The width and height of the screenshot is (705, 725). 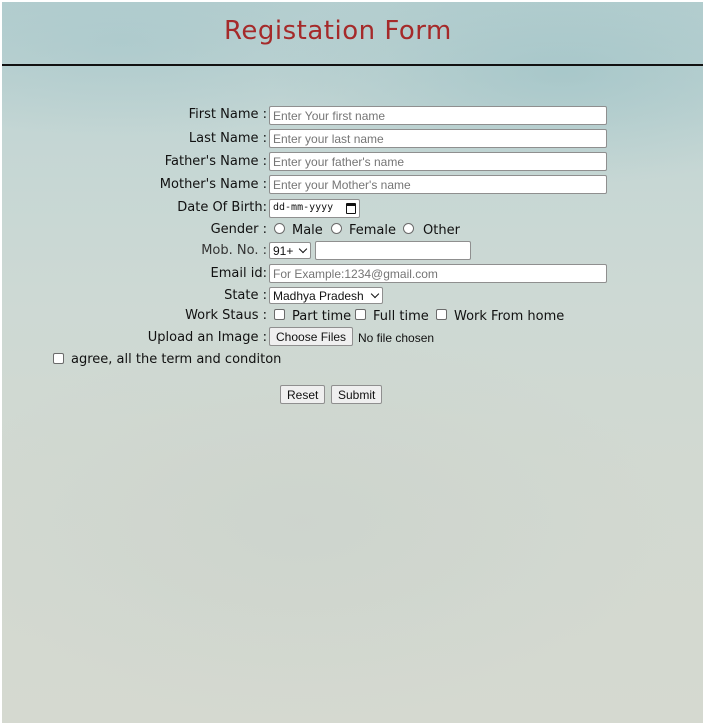 I want to click on mother-name-label: Mother's Name :, so click(x=213, y=184).